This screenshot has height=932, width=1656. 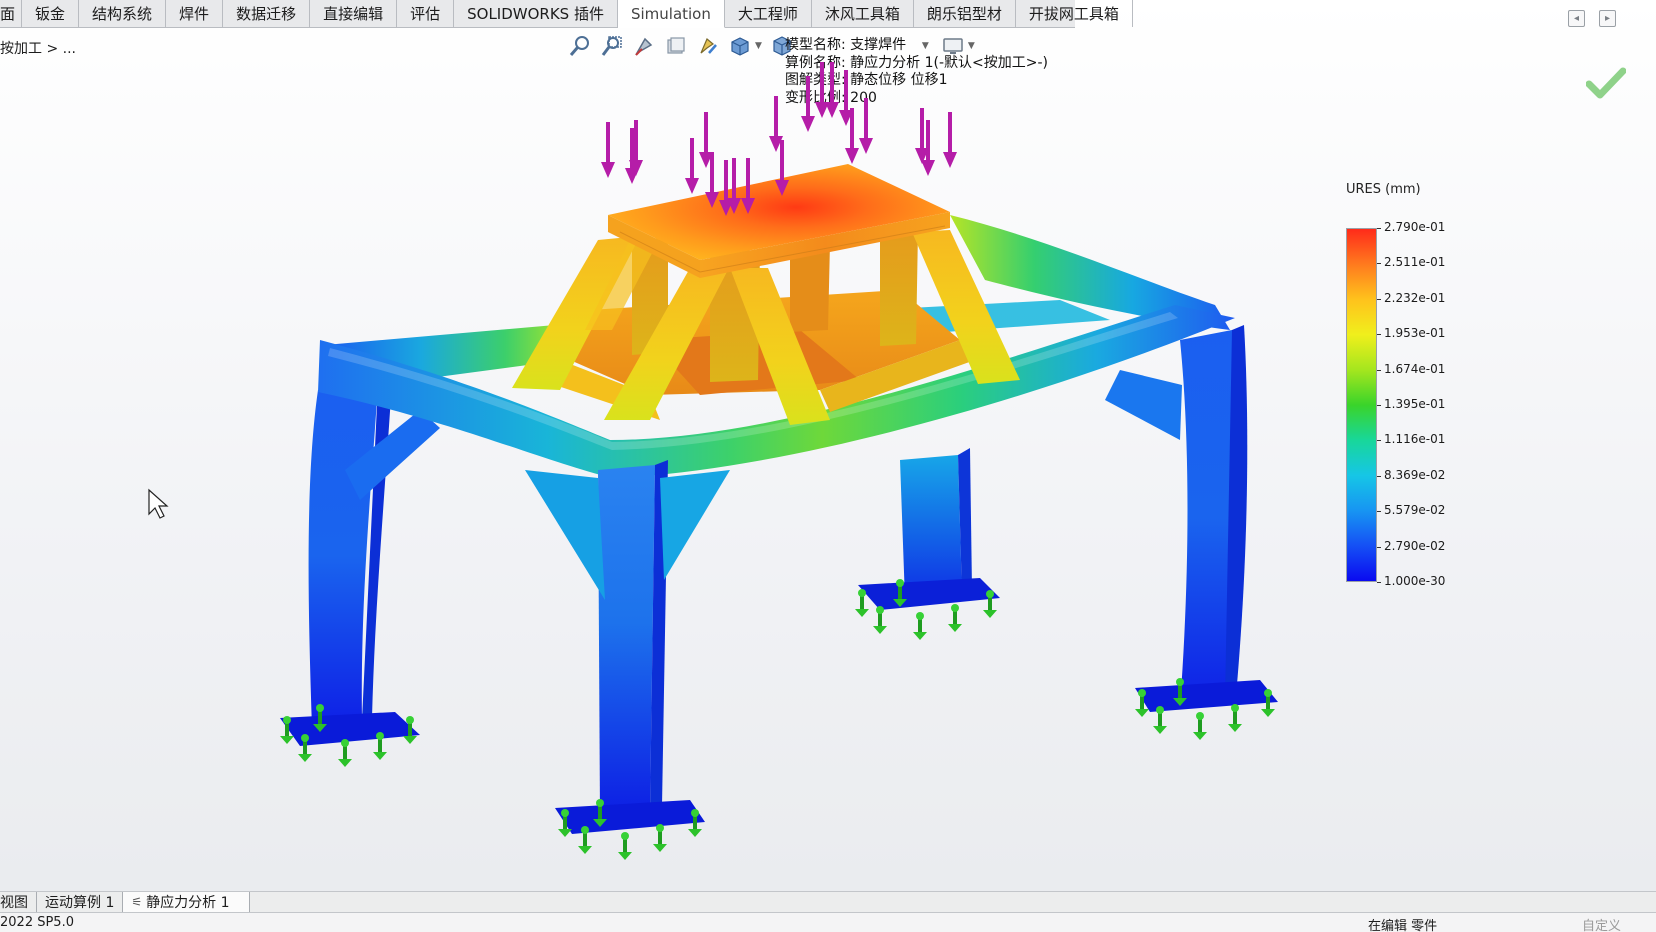 I want to click on custom-units-button: 自定义, so click(x=1601, y=923).